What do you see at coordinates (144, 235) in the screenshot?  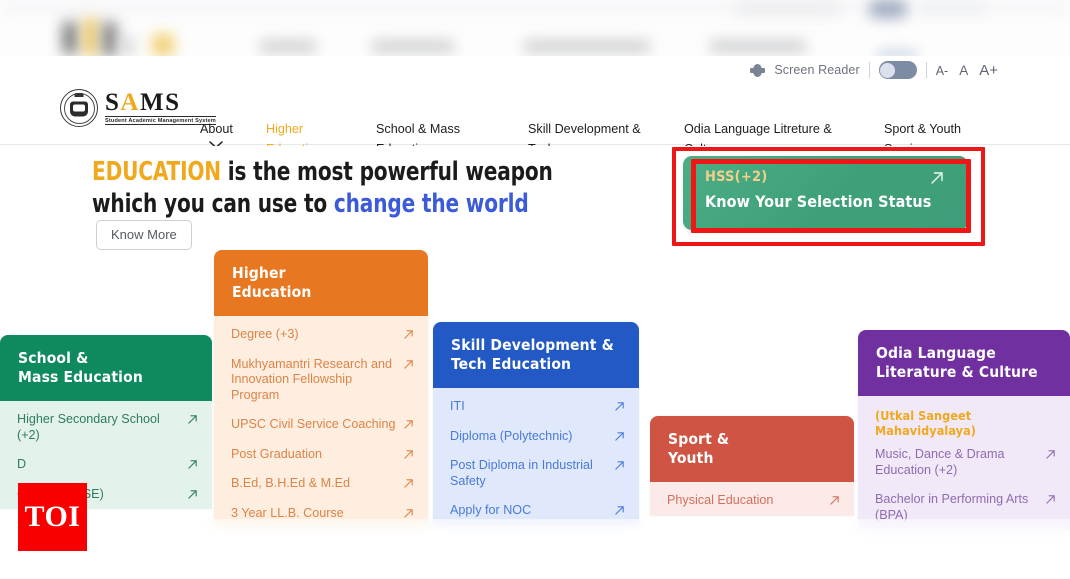 I see `know-more-button: Know More` at bounding box center [144, 235].